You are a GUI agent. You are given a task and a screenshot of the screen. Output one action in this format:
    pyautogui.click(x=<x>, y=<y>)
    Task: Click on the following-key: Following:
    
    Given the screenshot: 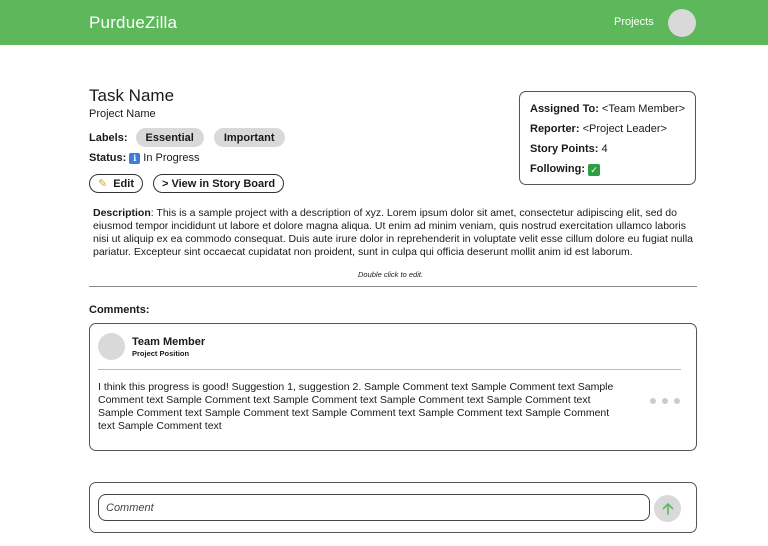 What is the action you would take?
    pyautogui.click(x=557, y=169)
    